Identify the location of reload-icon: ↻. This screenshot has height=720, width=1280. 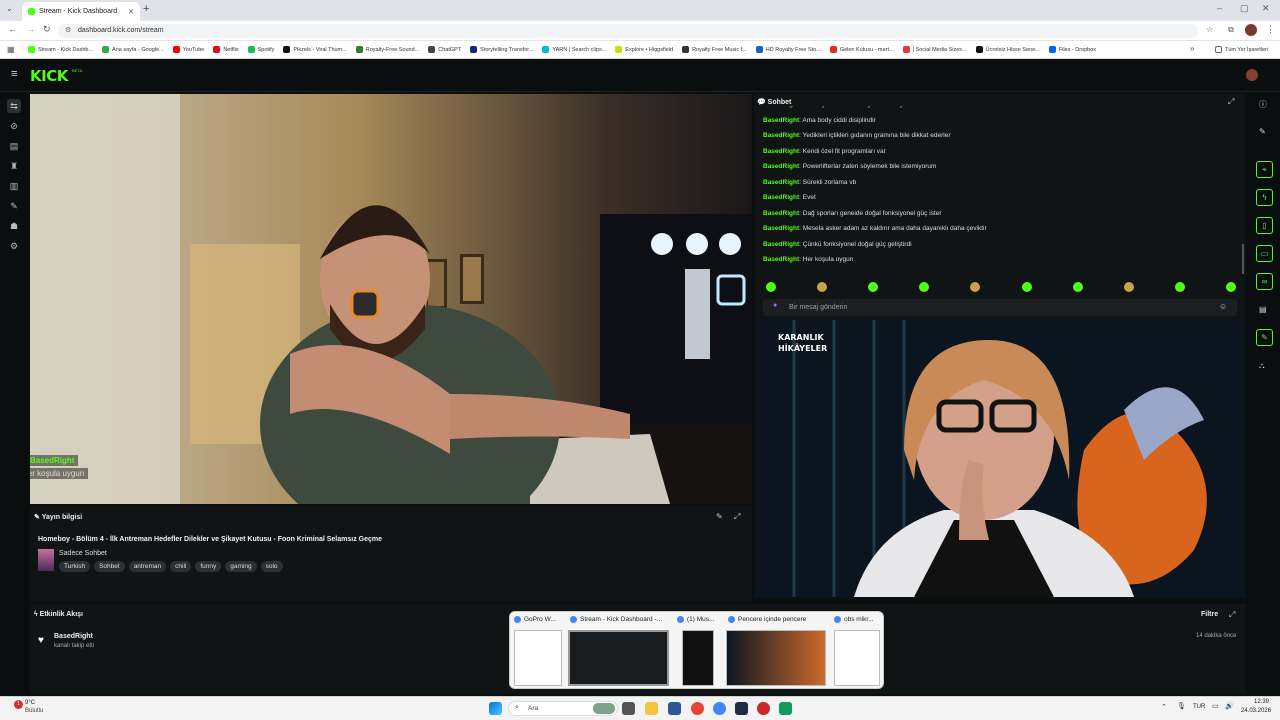
(47, 29).